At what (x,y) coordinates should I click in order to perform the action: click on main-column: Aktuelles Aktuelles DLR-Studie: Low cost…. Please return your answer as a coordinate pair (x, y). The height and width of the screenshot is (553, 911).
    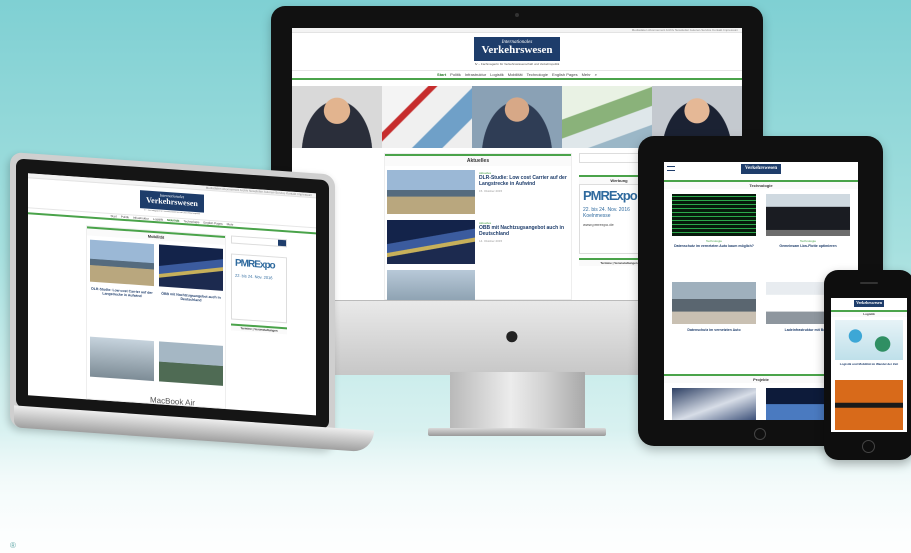
    Looking at the image, I should click on (478, 226).